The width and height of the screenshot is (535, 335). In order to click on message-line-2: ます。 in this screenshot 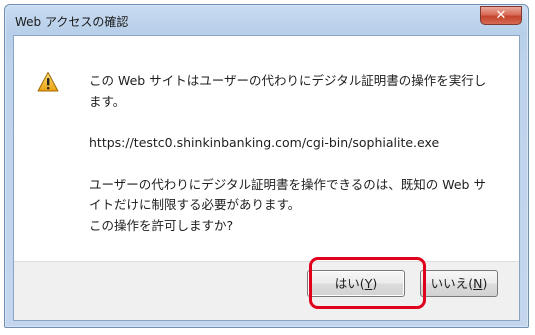, I will do `click(107, 101)`.